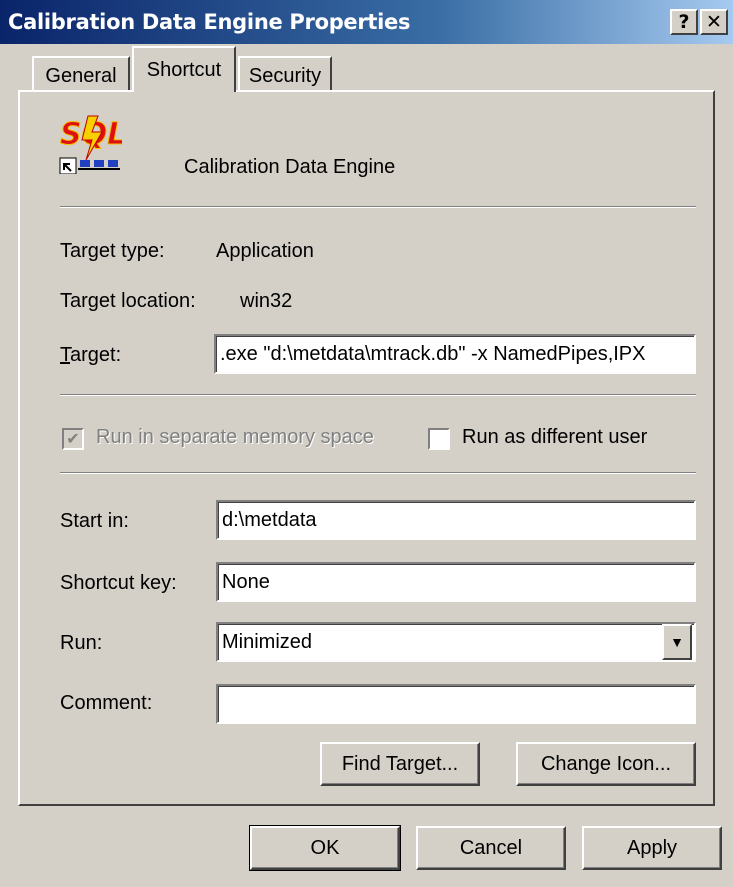 This screenshot has height=887, width=733. Describe the element at coordinates (456, 704) in the screenshot. I see `comment-field` at that location.